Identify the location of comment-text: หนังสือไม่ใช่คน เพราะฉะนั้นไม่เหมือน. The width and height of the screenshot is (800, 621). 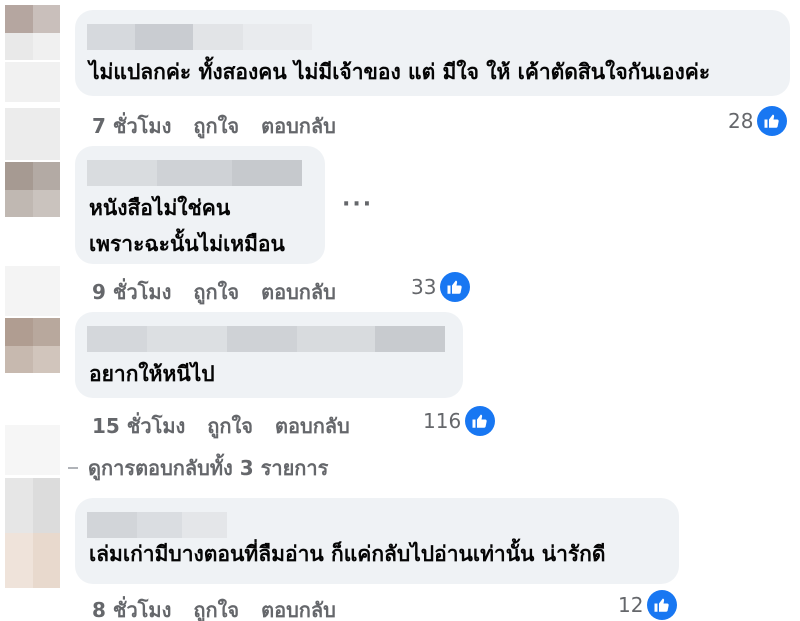
(187, 226).